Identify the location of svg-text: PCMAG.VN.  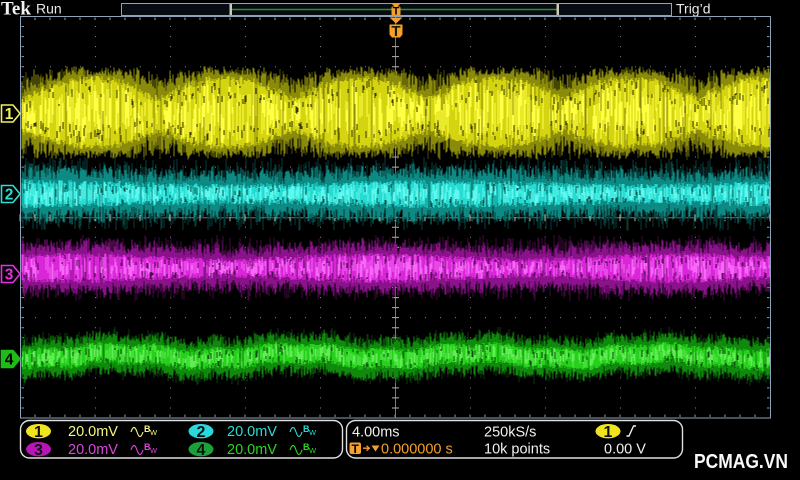
(741, 462).